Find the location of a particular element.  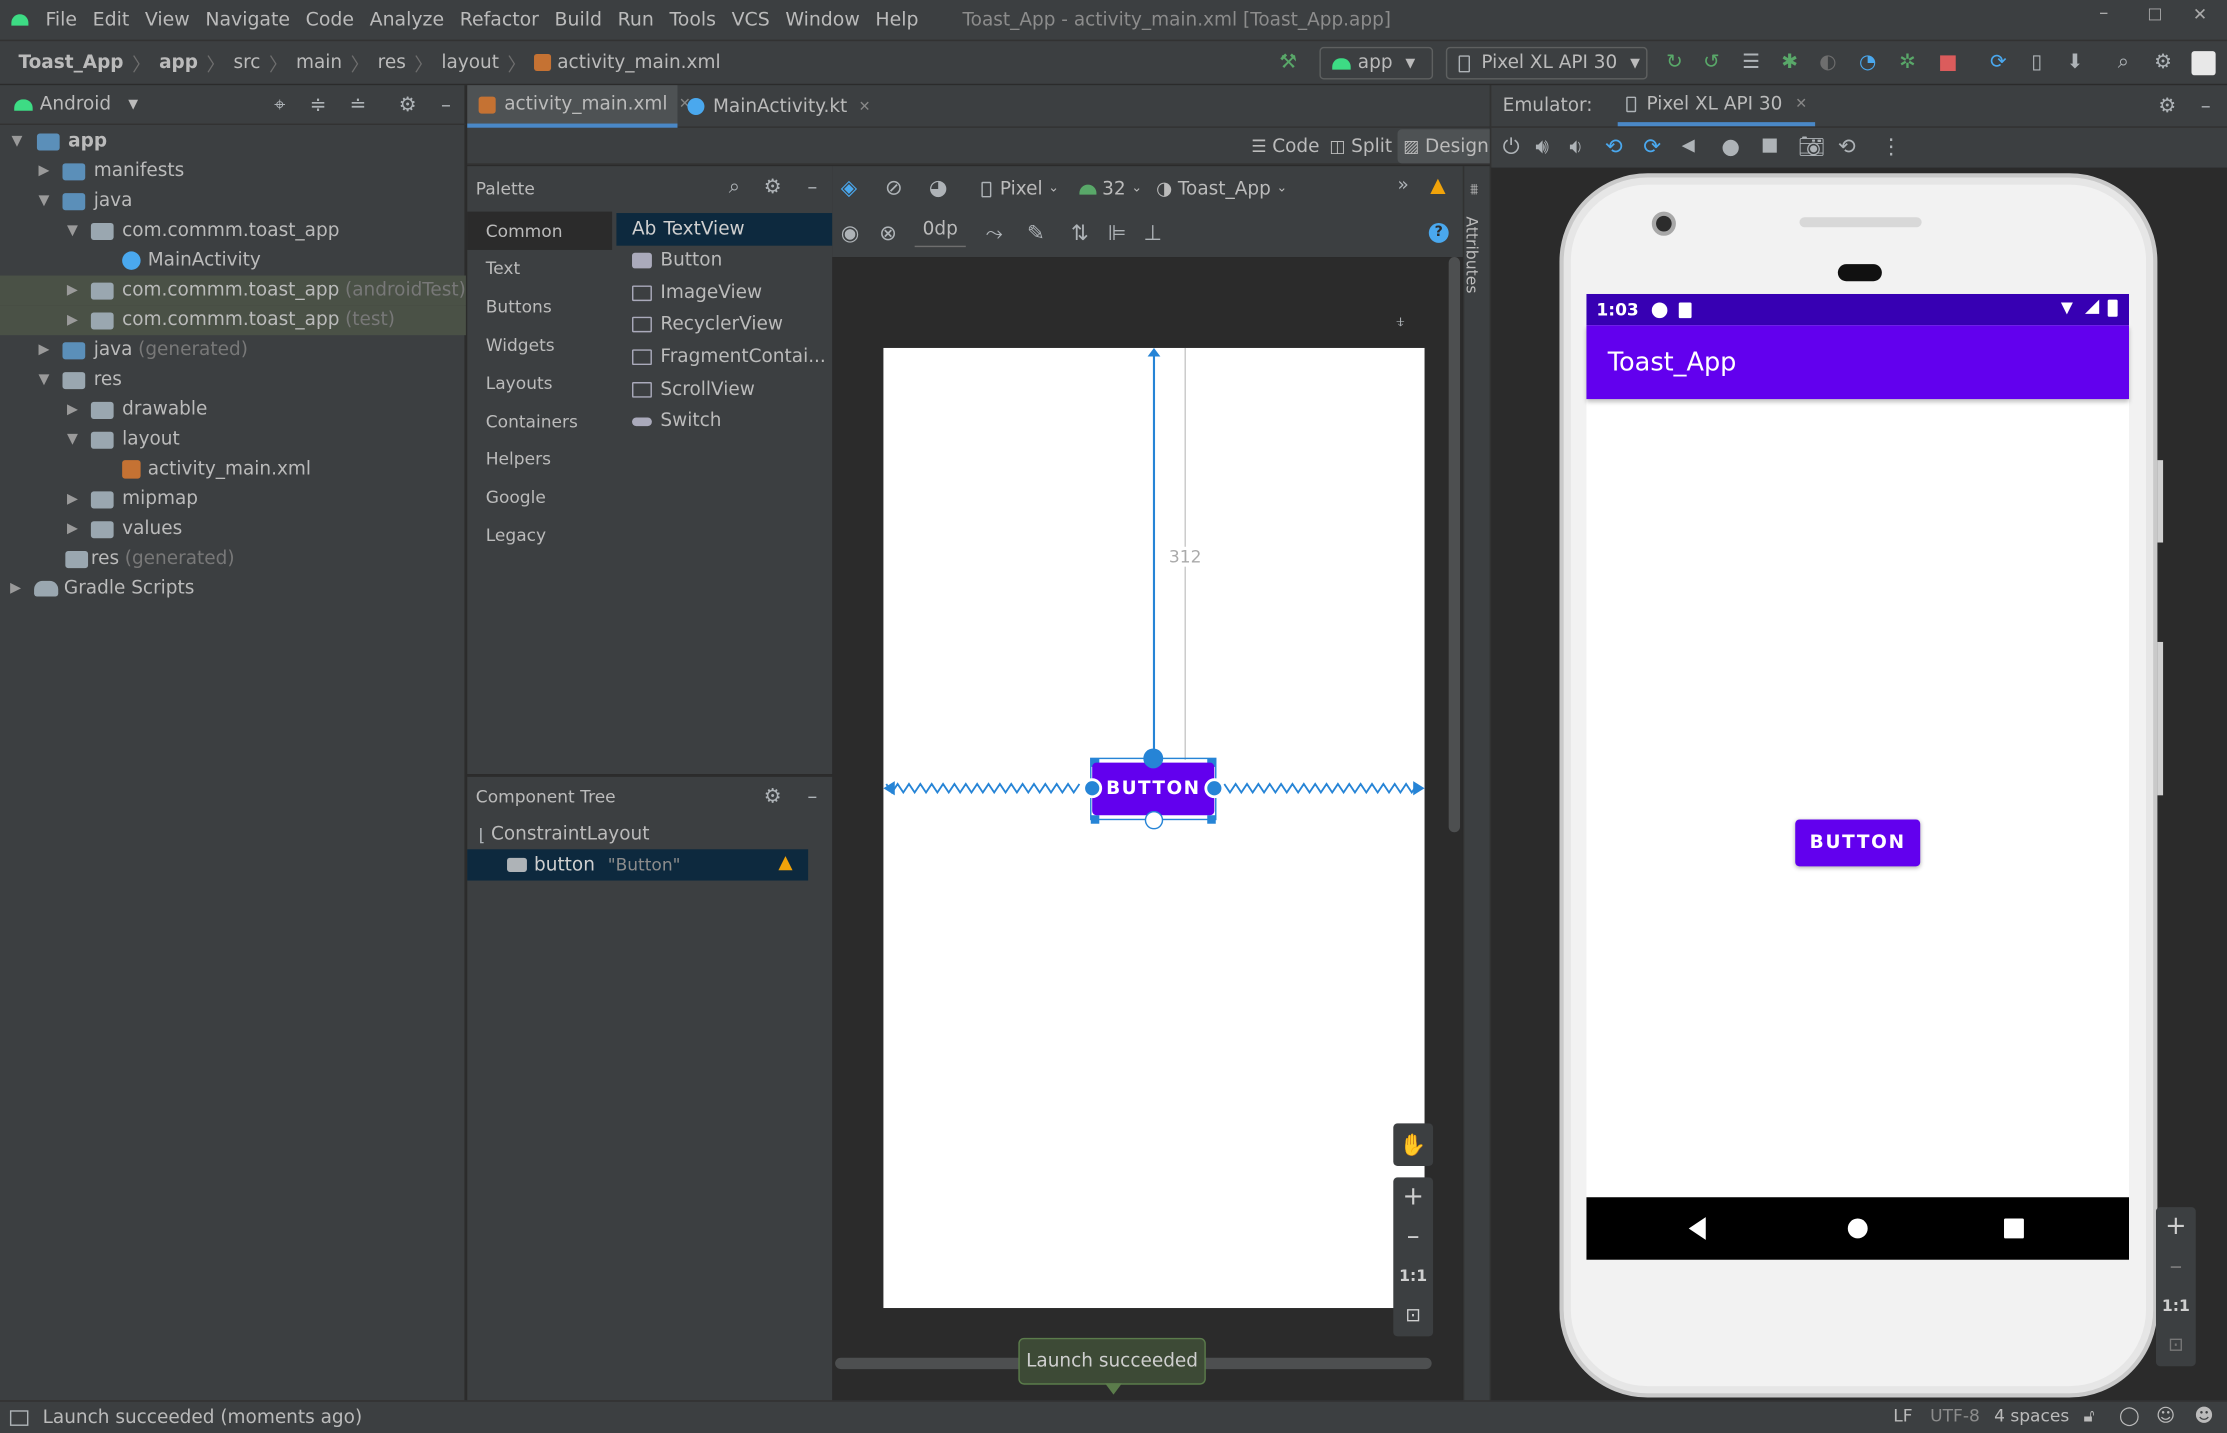

palette-item-button-widget: Button is located at coordinates (673, 260).